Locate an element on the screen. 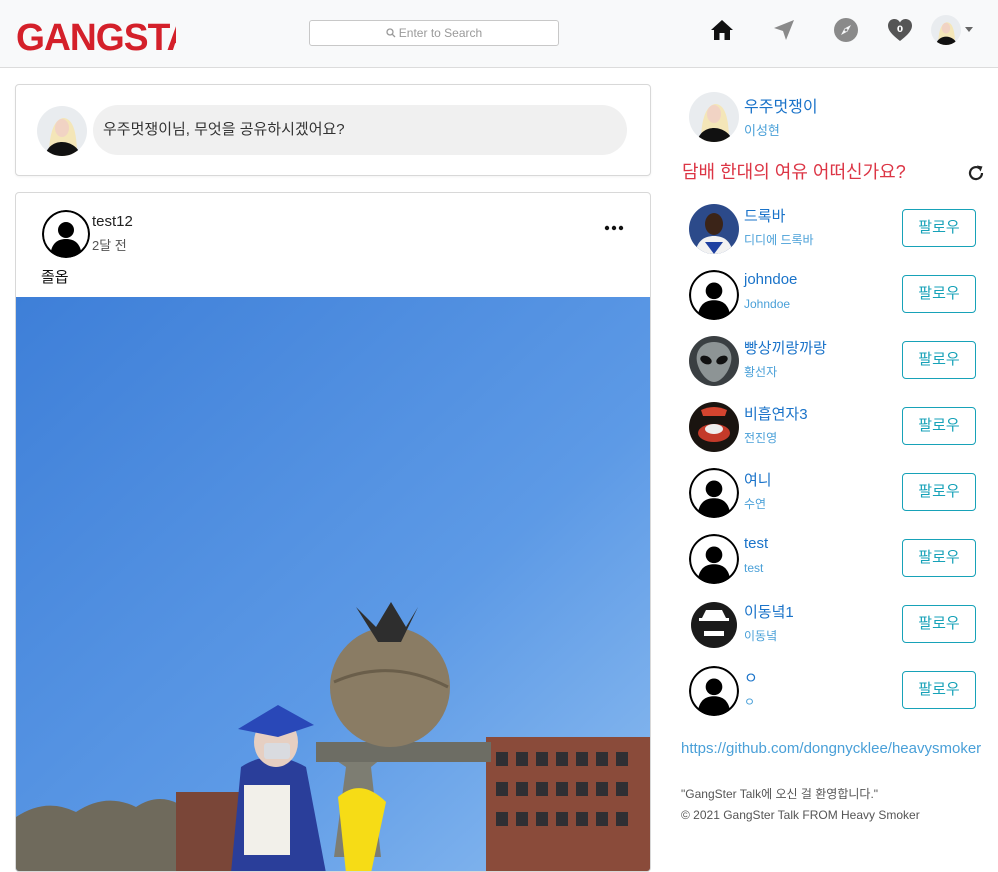 The width and height of the screenshot is (998, 872). activity-button: 0 is located at coordinates (900, 30).